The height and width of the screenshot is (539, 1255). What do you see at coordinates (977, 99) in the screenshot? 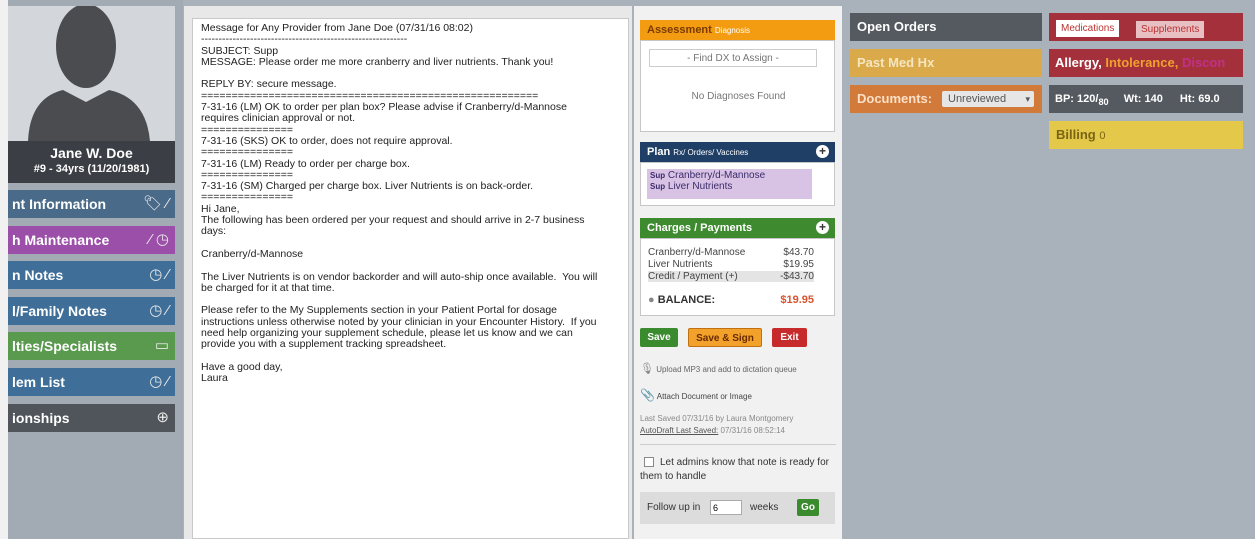
I see `documents-filter-value: Unreviewed` at bounding box center [977, 99].